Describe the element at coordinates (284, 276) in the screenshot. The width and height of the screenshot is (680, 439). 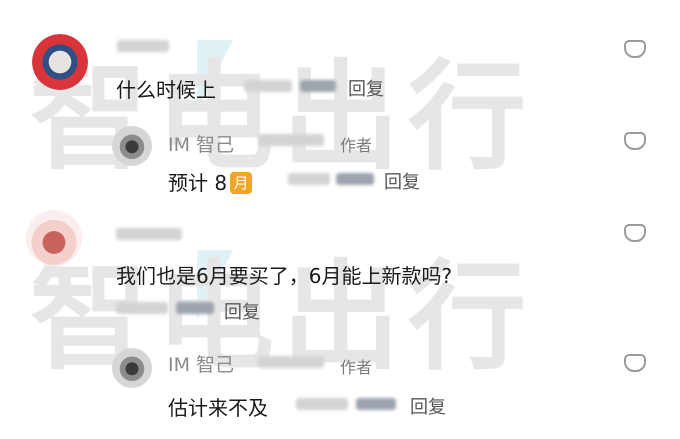
I see `comment-text: 我们也是6月要买了，6月能上新款吗?` at that location.